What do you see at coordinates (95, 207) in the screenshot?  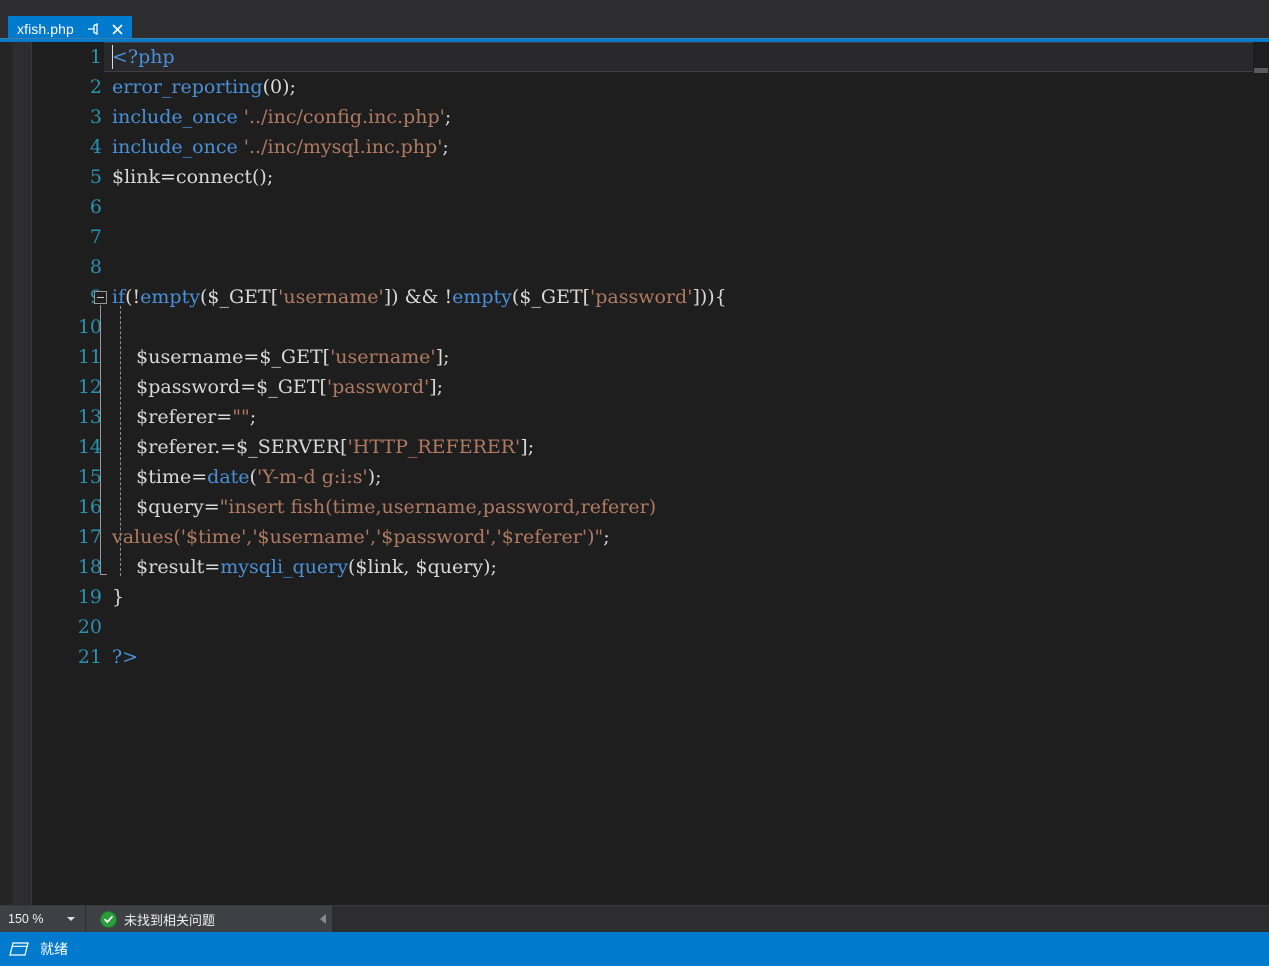 I see `line-number: 6` at bounding box center [95, 207].